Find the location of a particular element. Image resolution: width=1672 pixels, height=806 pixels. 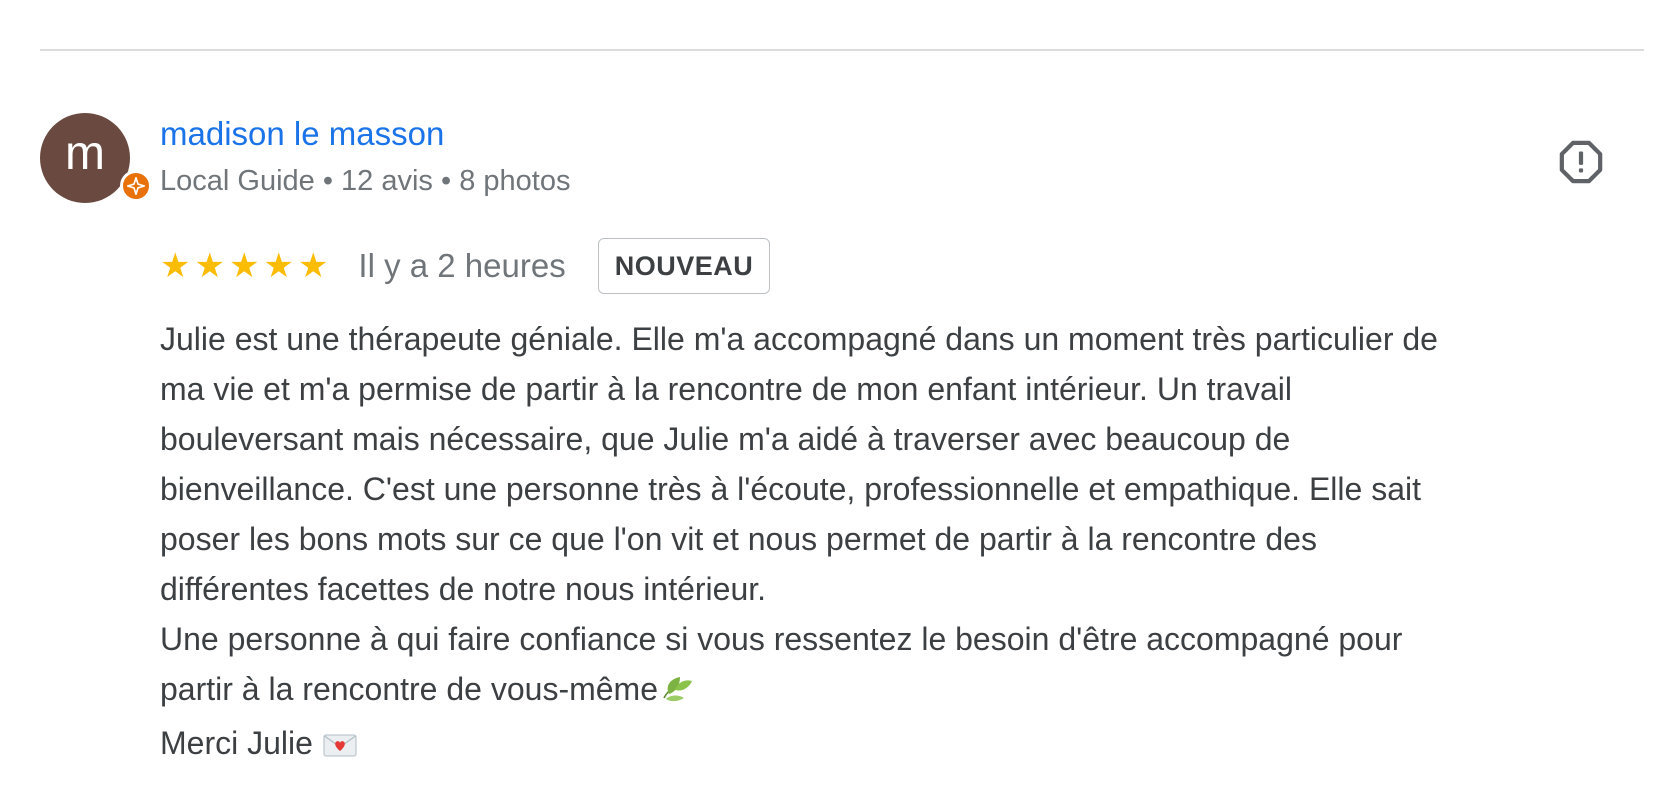

leaves-emoji-icon is located at coordinates (677, 693).